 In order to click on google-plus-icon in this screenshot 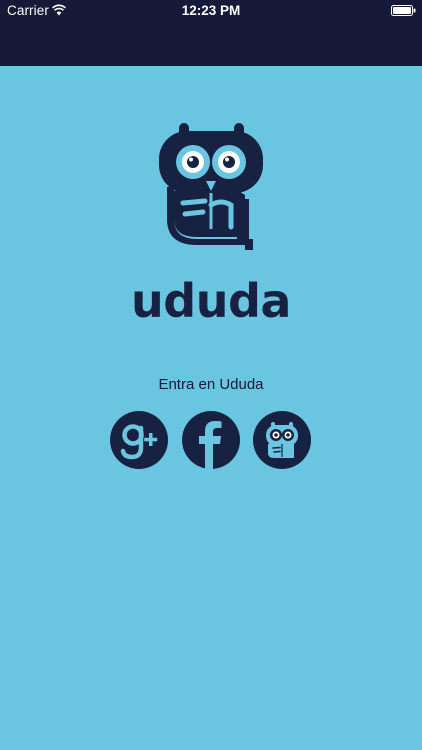, I will do `click(139, 442)`.